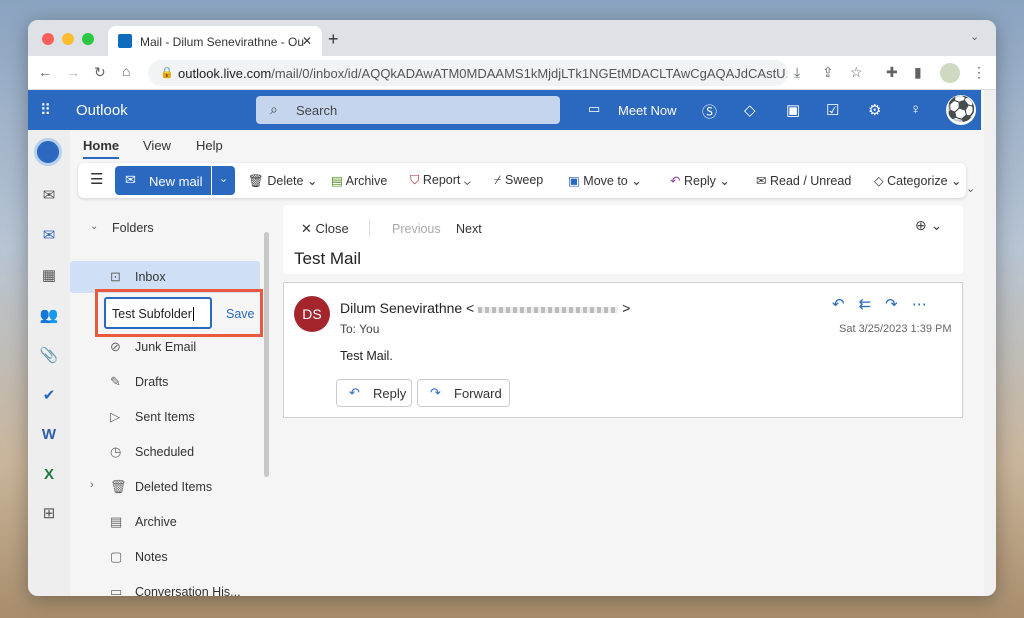 The width and height of the screenshot is (1024, 618). I want to click on minimize-window-button, so click(68, 39).